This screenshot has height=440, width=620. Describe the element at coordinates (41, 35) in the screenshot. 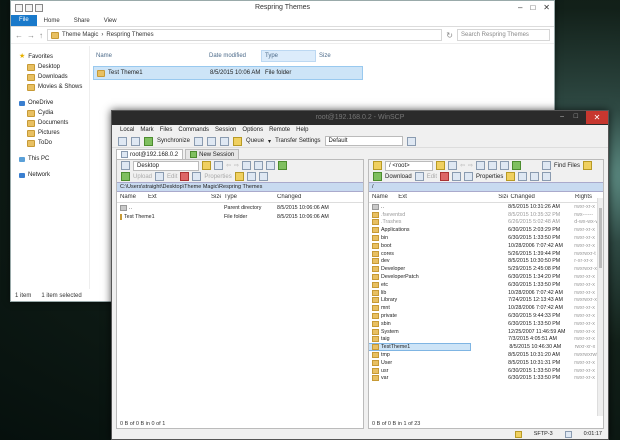

I see `up-arrow-icon: ↑` at that location.